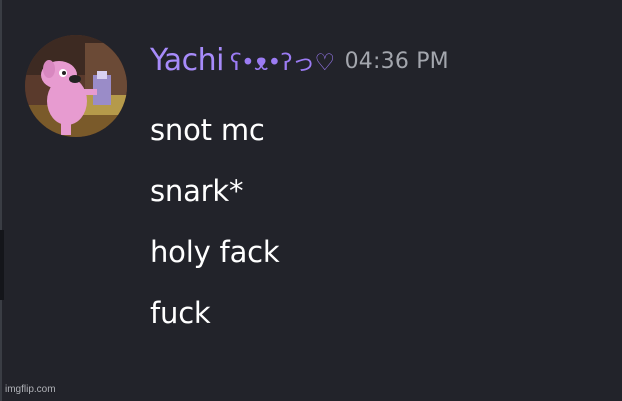  I want to click on watermark: imgflip.com, so click(30, 389).